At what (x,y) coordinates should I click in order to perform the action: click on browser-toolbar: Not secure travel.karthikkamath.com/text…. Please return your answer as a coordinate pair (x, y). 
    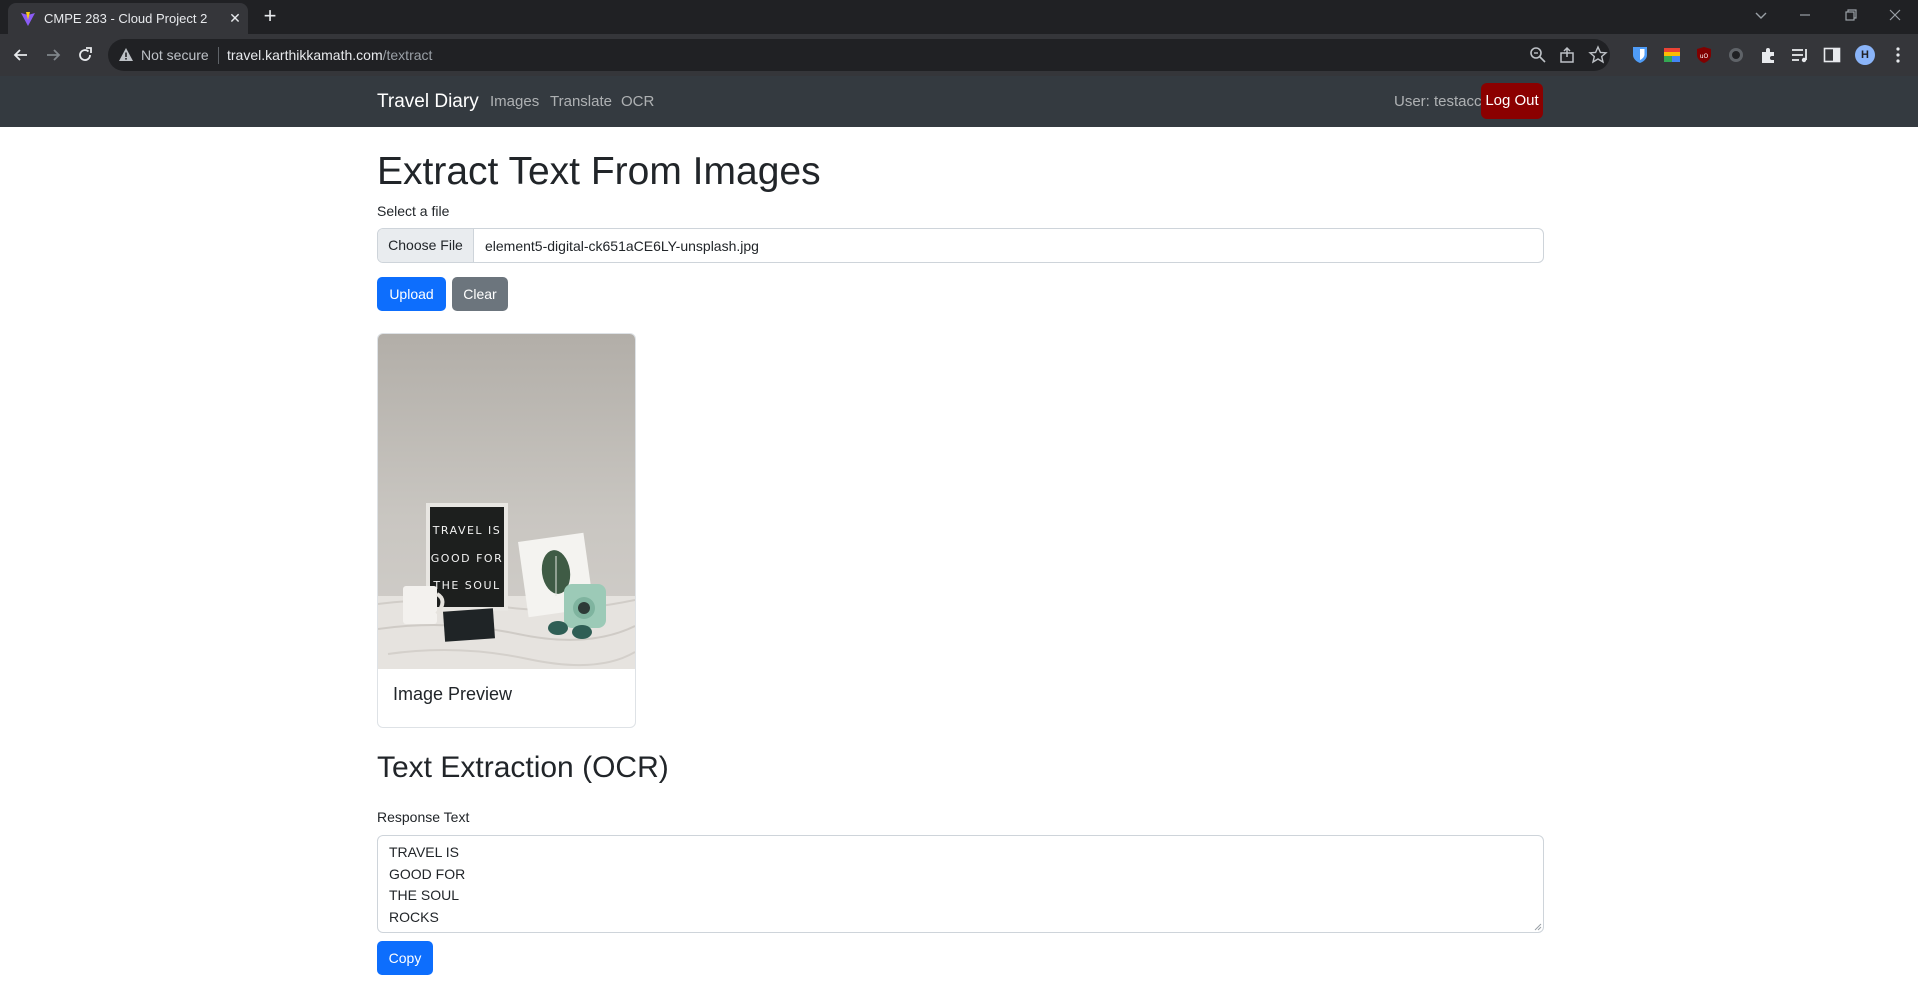
    Looking at the image, I should click on (959, 55).